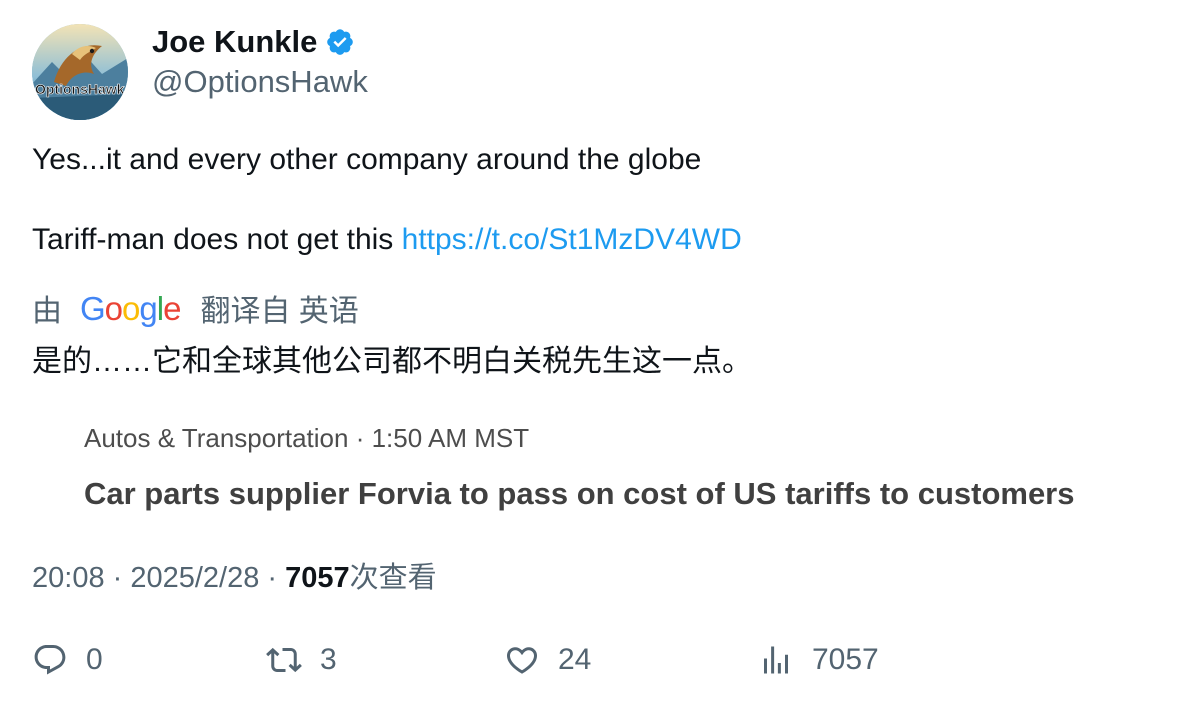  Describe the element at coordinates (50, 660) in the screenshot. I see `reply-icon` at that location.